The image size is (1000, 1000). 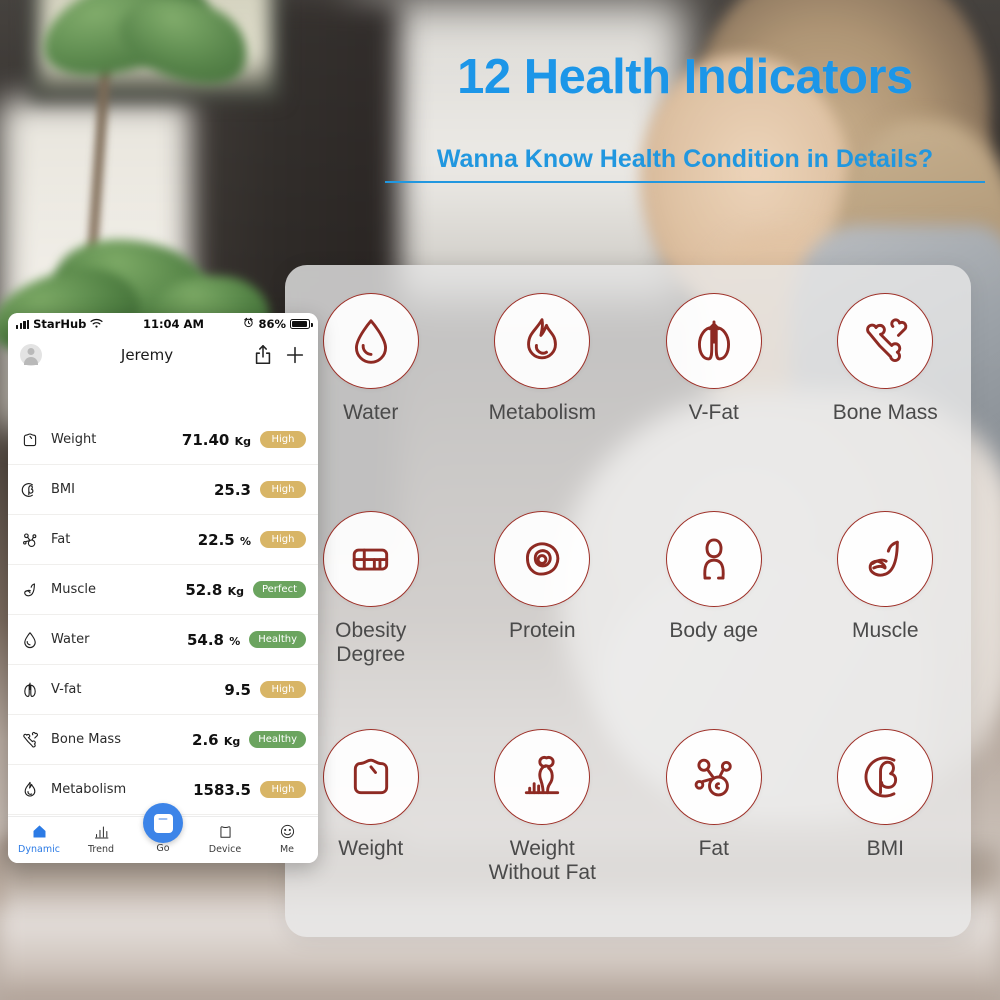 I want to click on tab-trend: Trend, so click(x=101, y=838).